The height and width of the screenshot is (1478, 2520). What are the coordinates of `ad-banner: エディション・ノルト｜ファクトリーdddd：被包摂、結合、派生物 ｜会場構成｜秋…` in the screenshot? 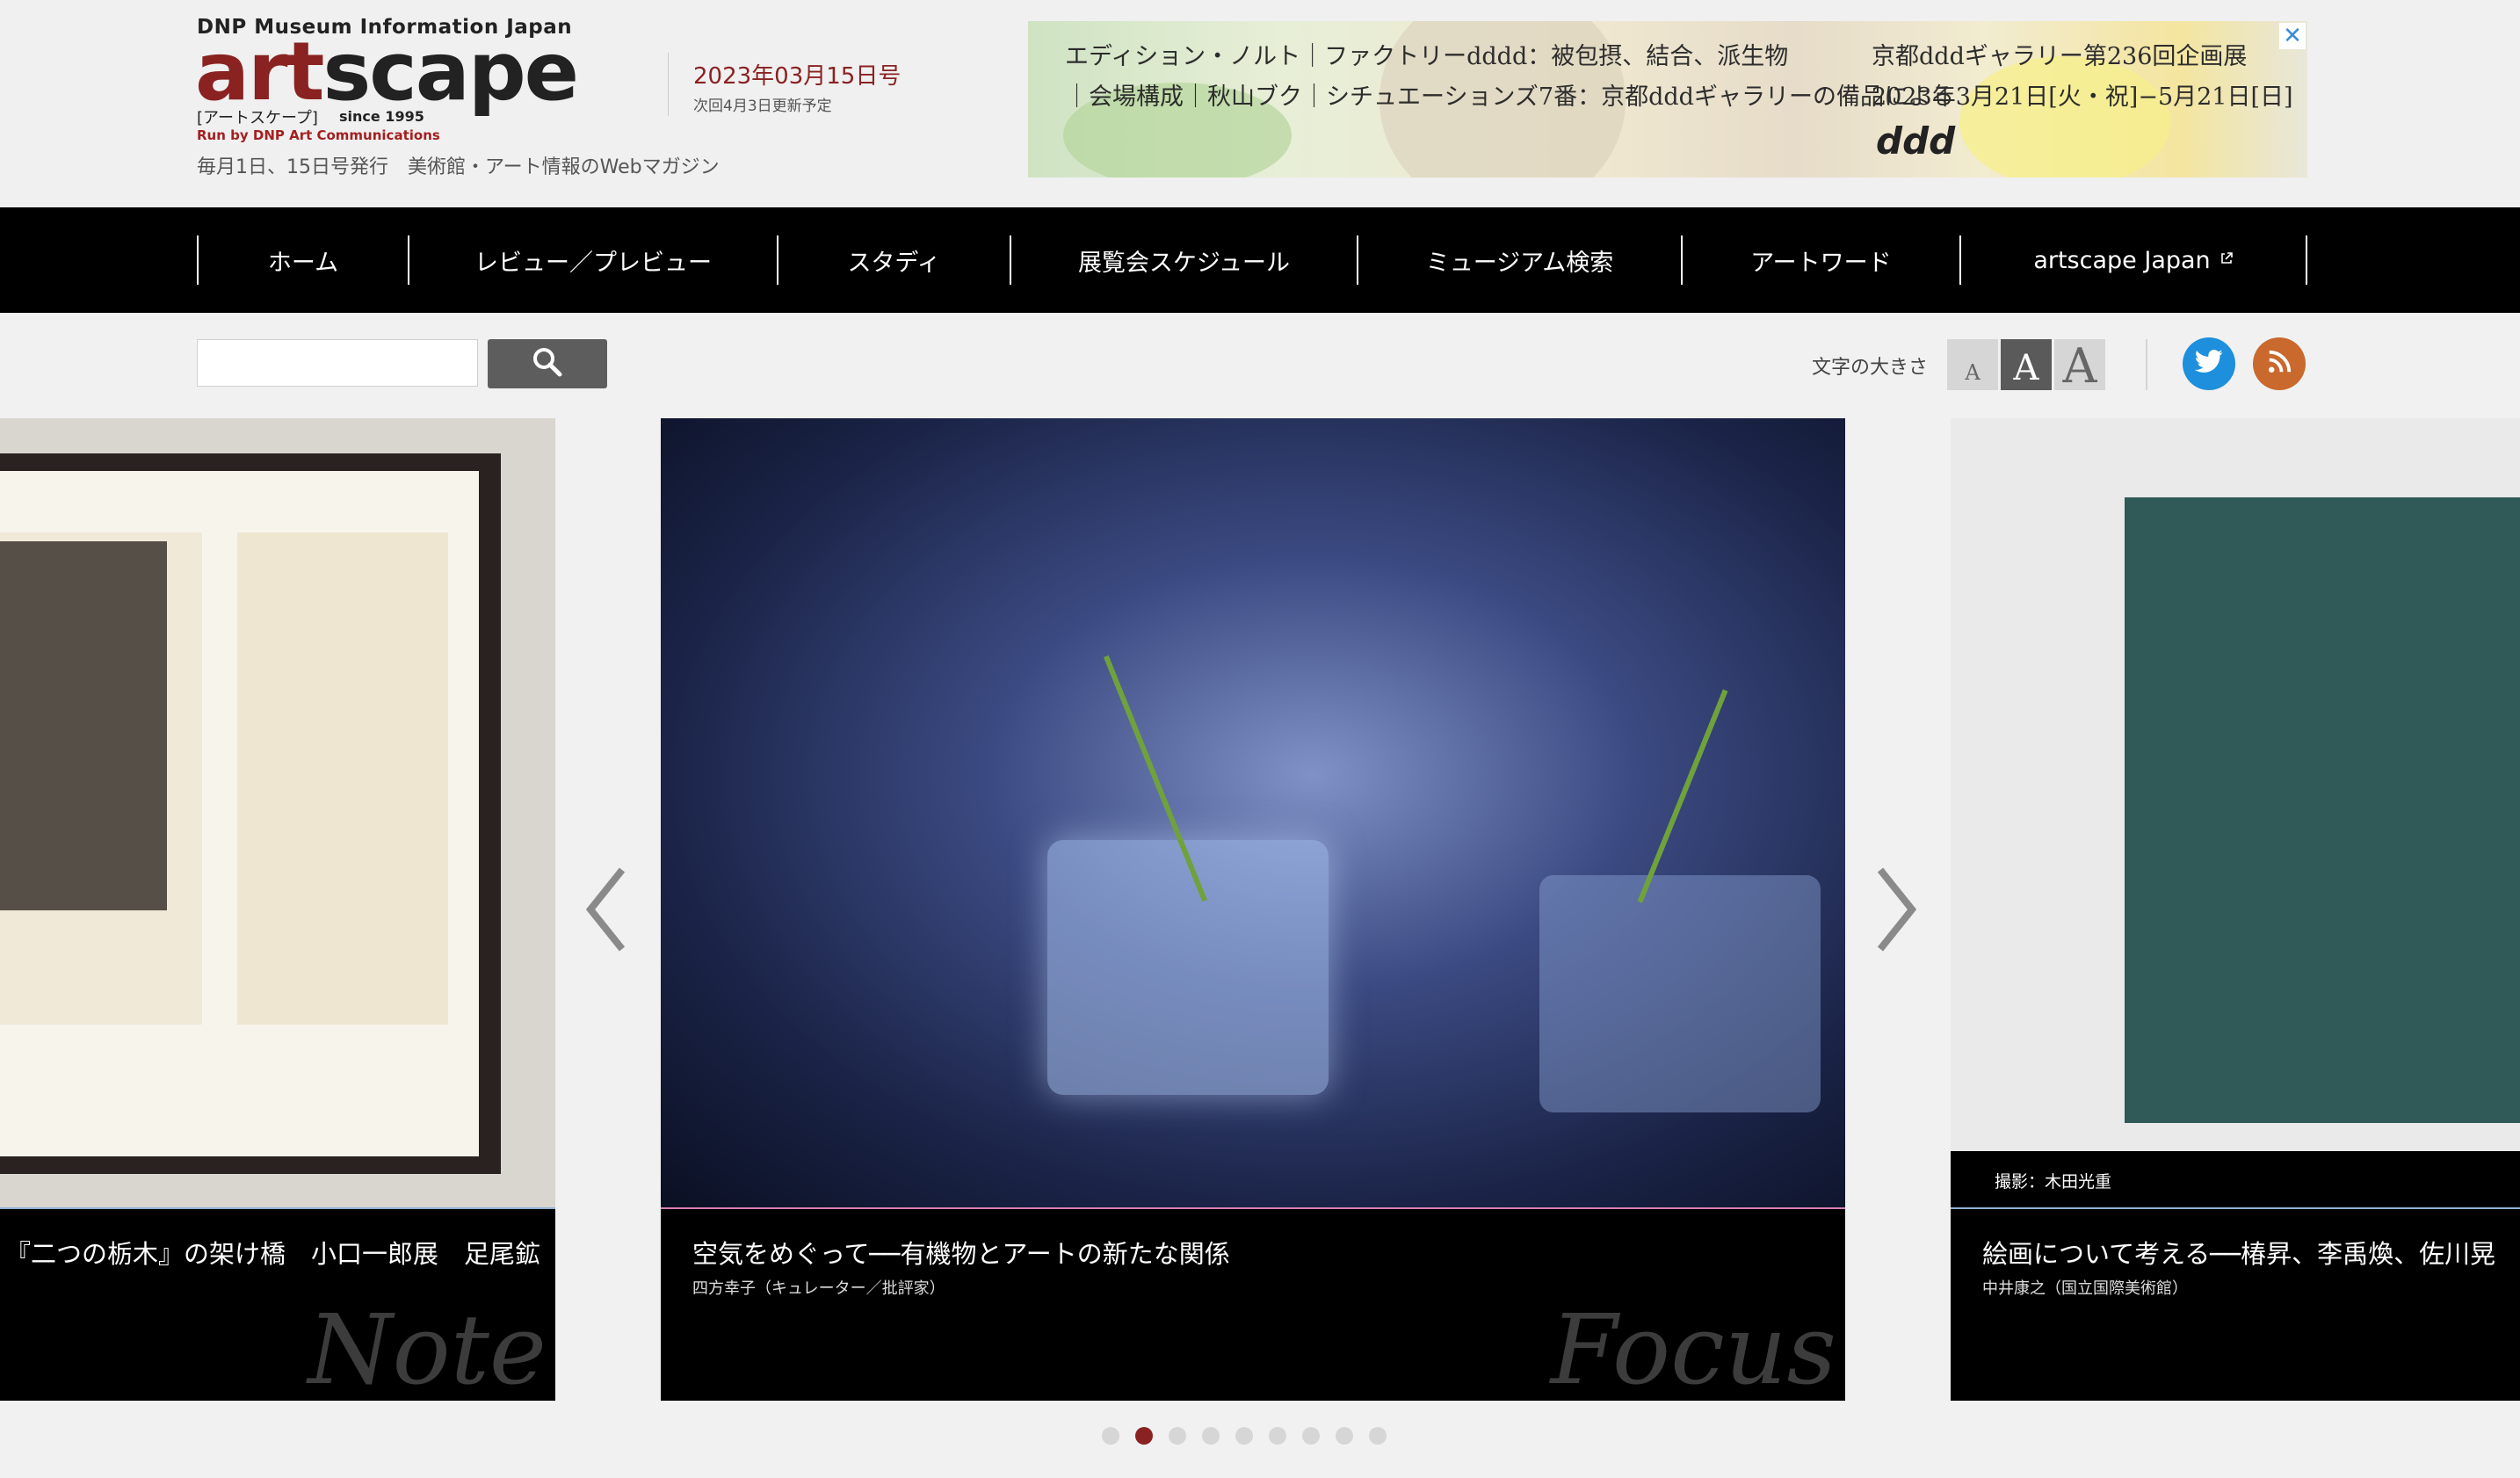 It's located at (1667, 99).